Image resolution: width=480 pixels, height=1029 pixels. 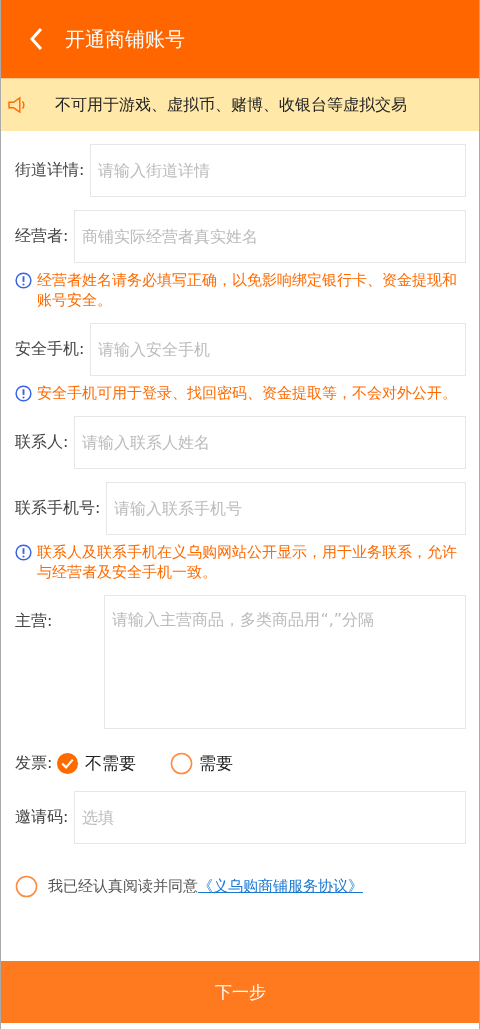 I want to click on next-button: 下一步, so click(x=240, y=992).